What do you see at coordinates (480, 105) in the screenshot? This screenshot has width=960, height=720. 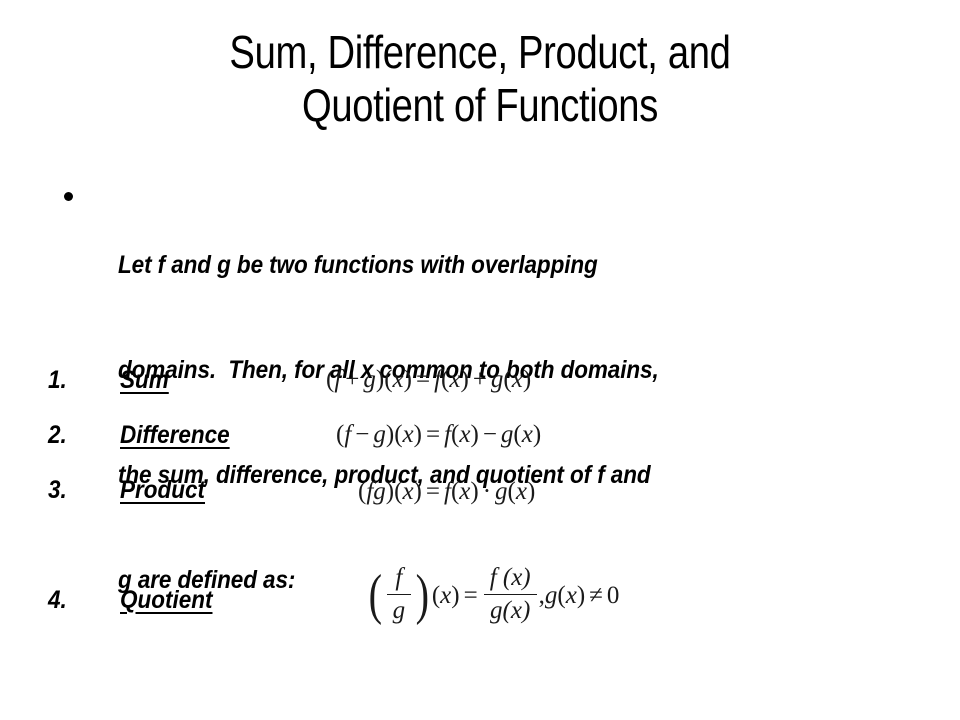 I see `page-title-line-2: Quotient of Functions` at bounding box center [480, 105].